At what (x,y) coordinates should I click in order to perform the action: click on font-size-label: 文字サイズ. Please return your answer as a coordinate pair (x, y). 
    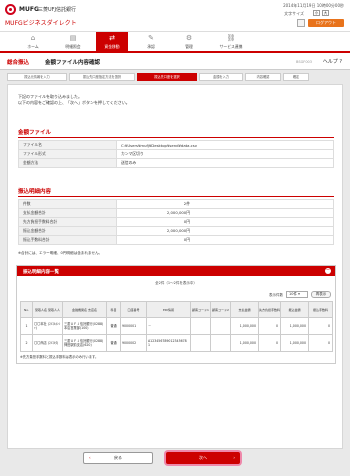
    Looking at the image, I should click on (294, 13).